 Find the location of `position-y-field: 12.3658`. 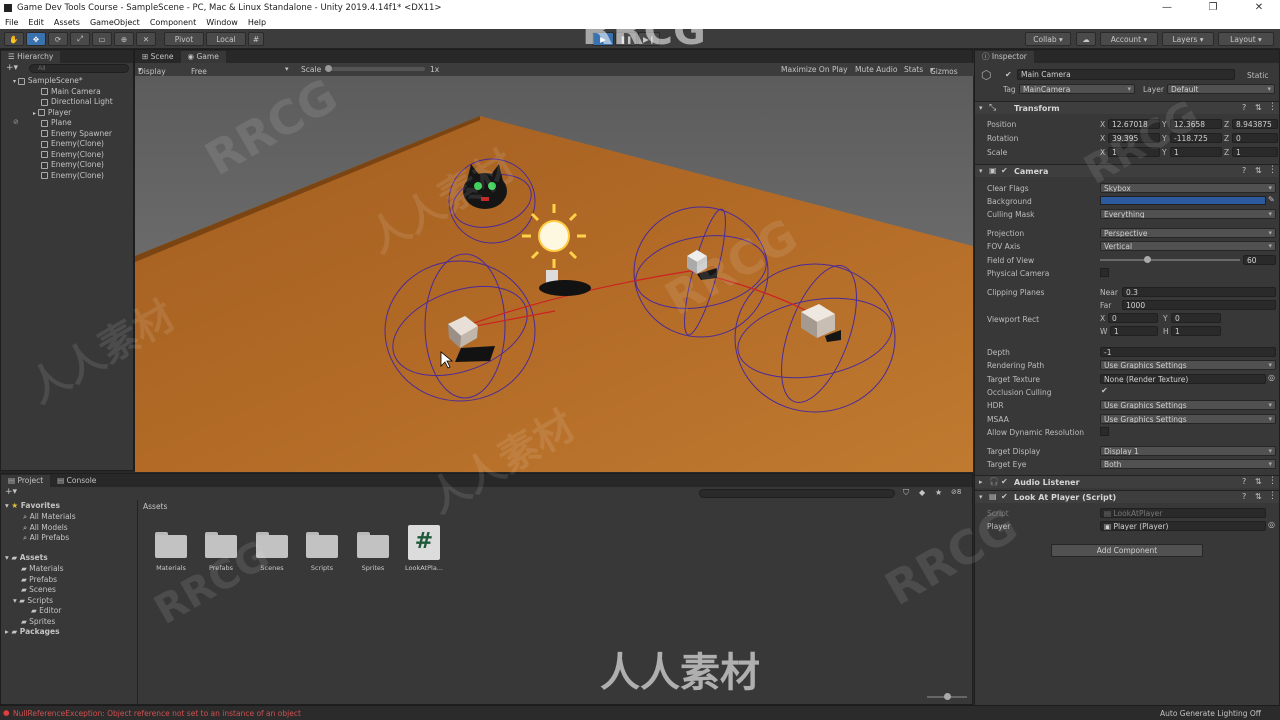

position-y-field: 12.3658 is located at coordinates (1196, 124).